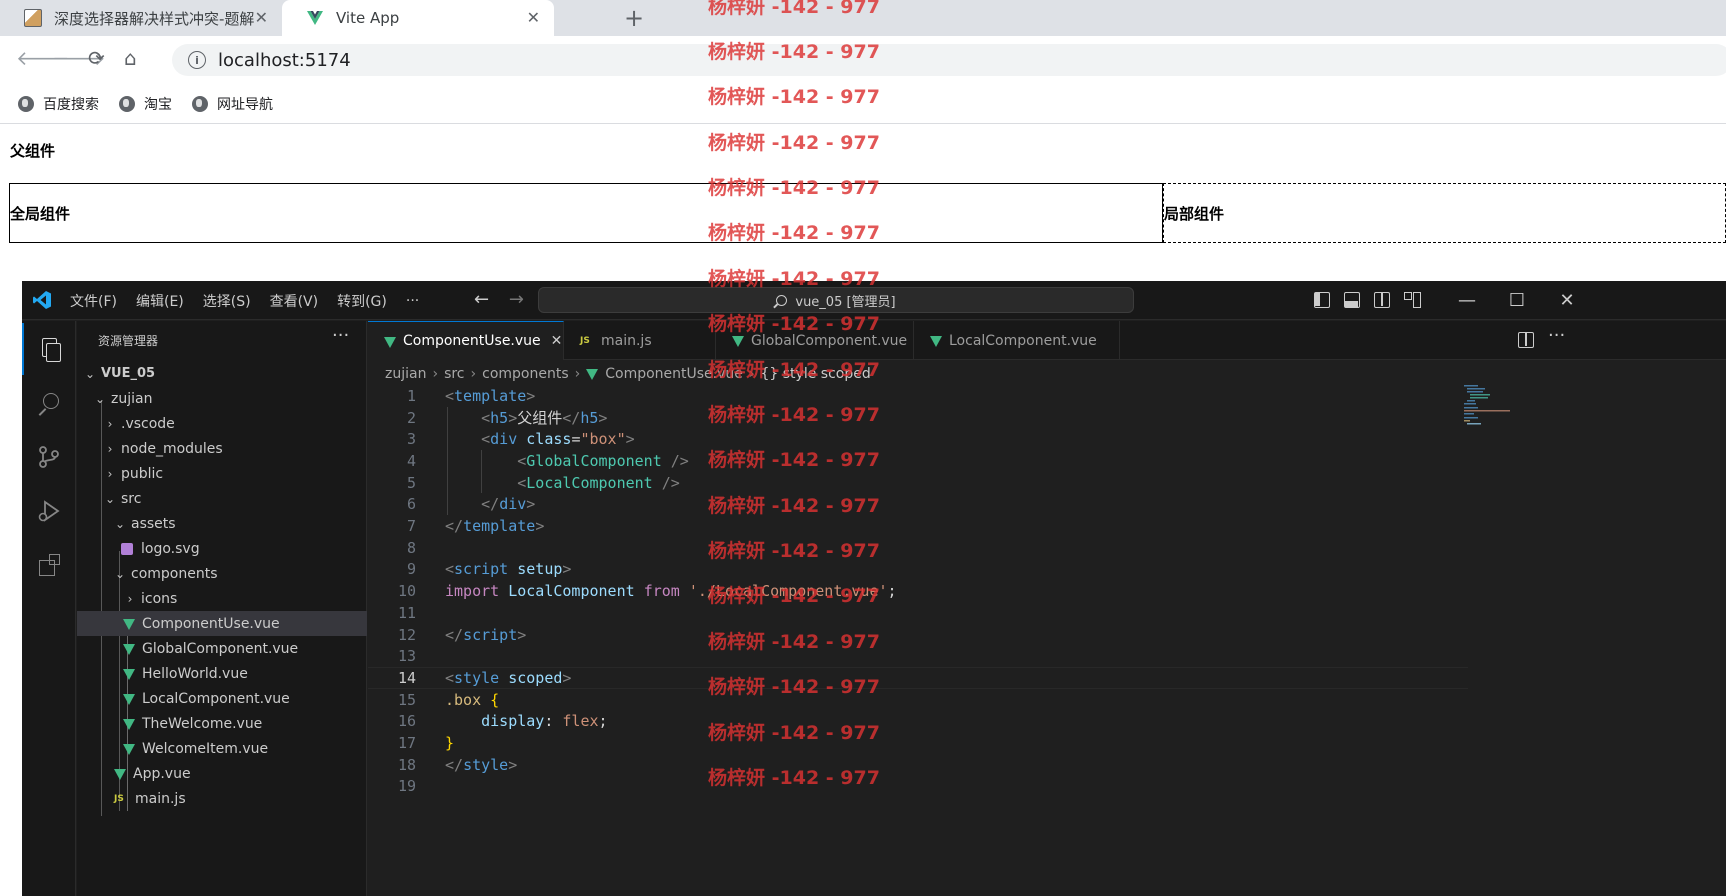 The height and width of the screenshot is (896, 1726). Describe the element at coordinates (918, 483) in the screenshot. I see `code-line: 5 < LocalComponent />` at that location.